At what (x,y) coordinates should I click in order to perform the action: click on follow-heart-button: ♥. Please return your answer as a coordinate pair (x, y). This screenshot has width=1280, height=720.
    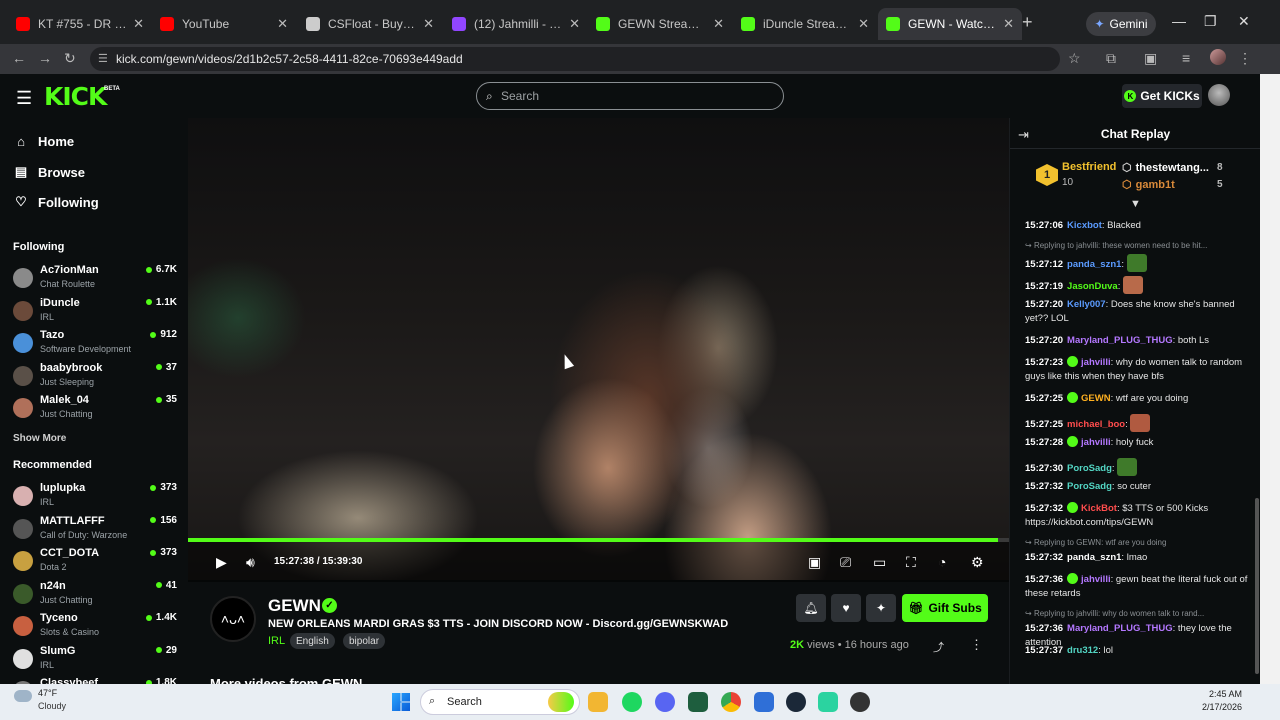
    Looking at the image, I should click on (846, 608).